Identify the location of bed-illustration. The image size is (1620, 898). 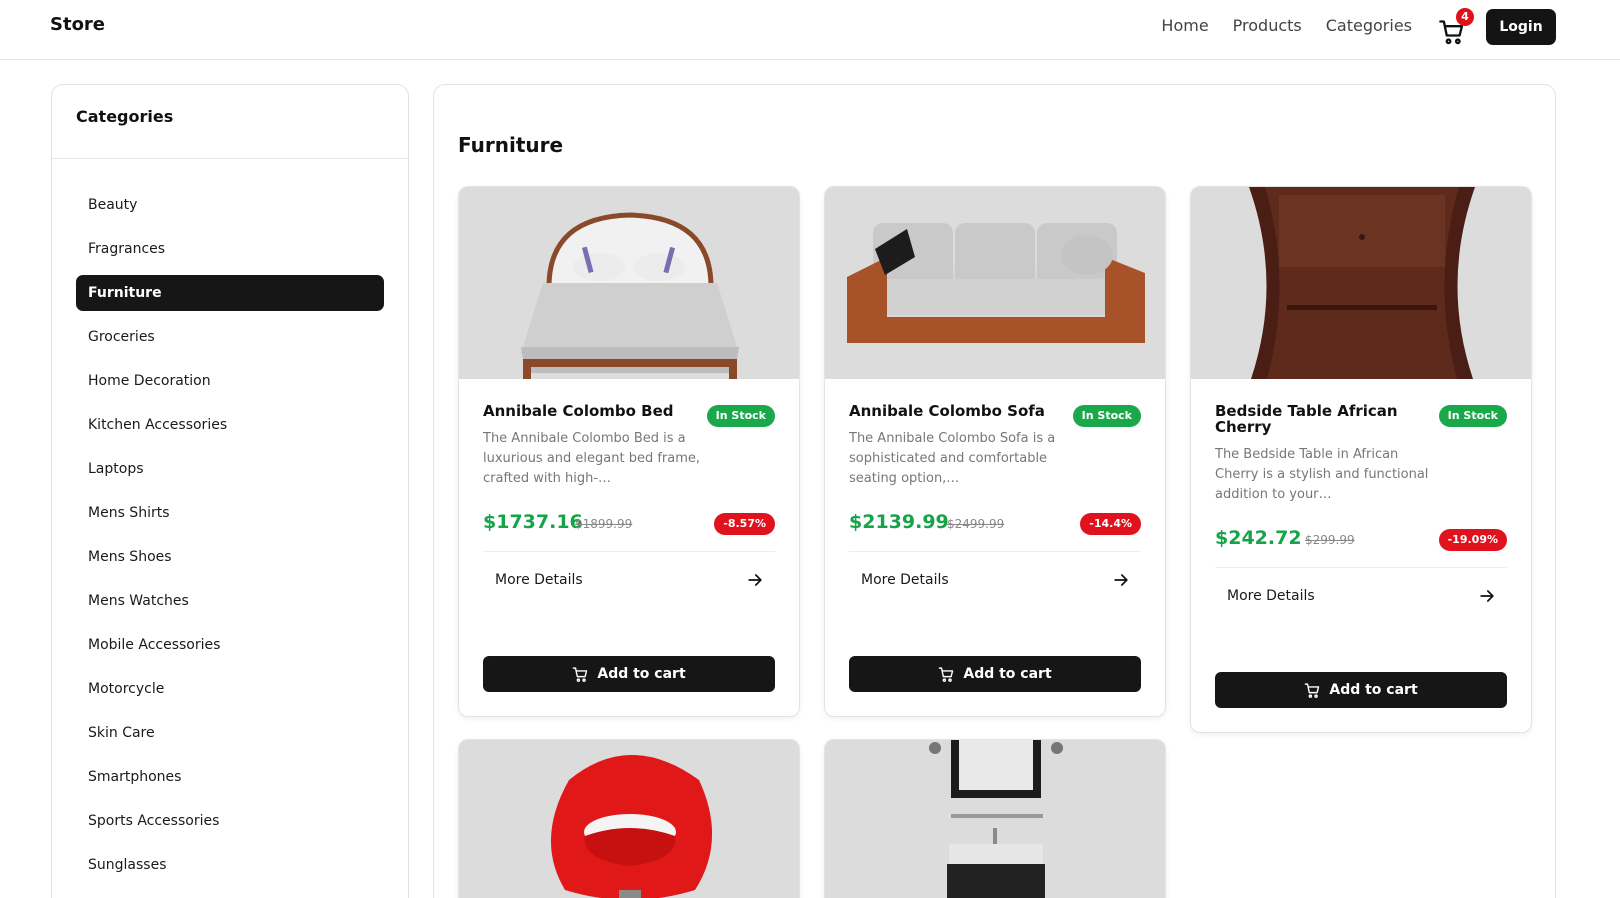
(629, 283).